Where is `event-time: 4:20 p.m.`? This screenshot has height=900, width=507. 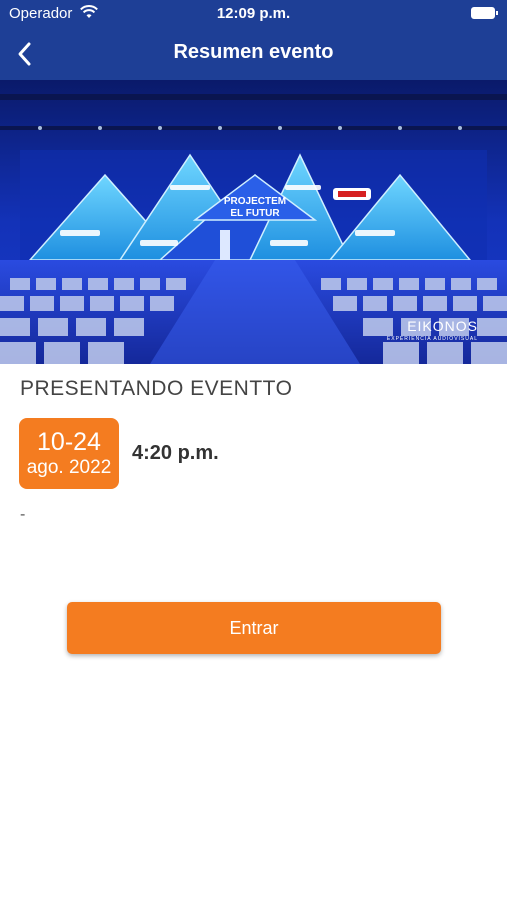 event-time: 4:20 p.m. is located at coordinates (175, 453).